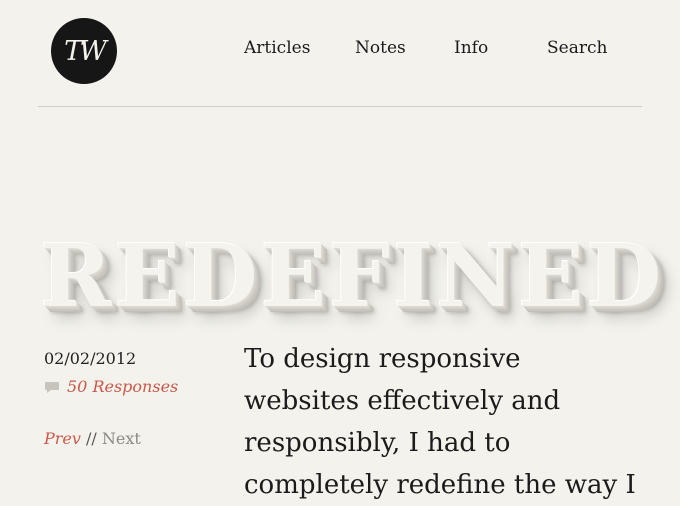  I want to click on article-line: responsibly, I had to, so click(377, 443).